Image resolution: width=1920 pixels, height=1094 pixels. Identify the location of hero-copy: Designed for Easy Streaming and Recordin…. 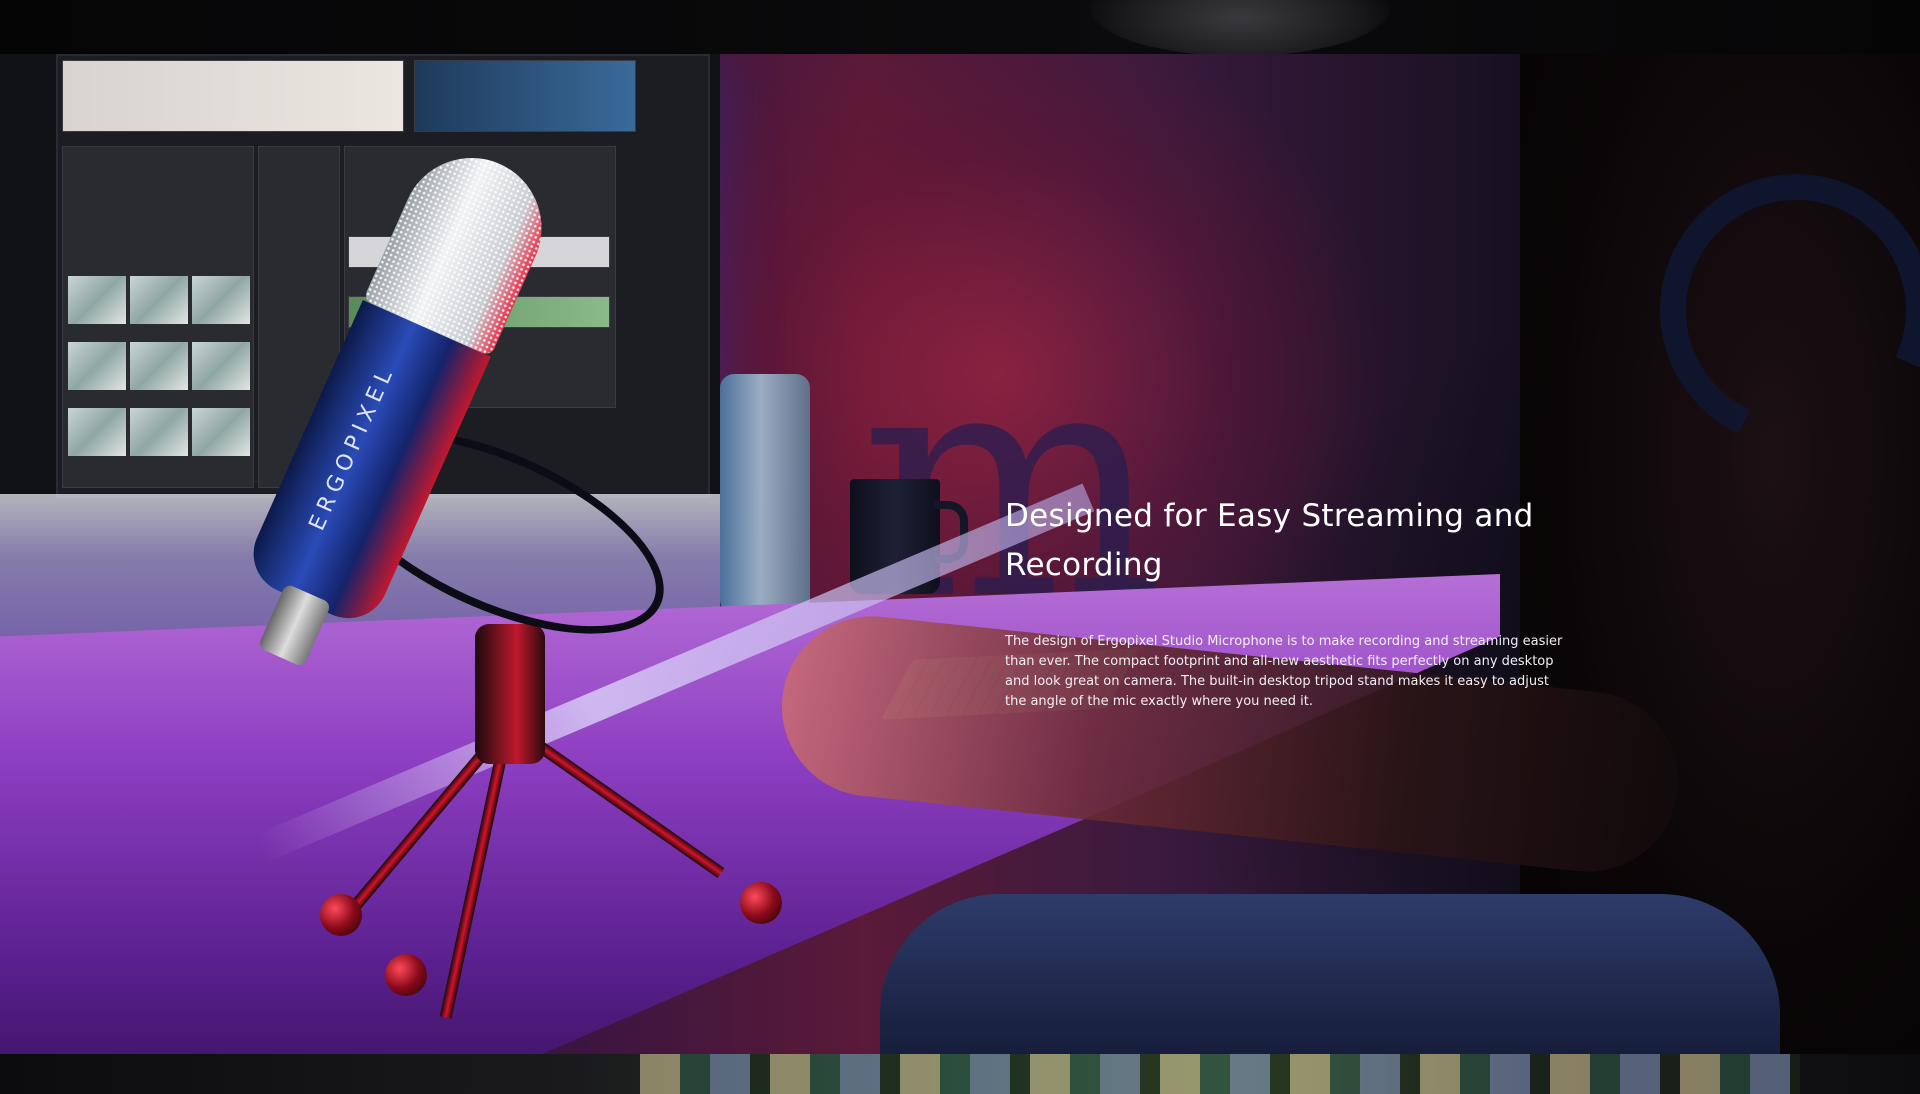
(1285, 602).